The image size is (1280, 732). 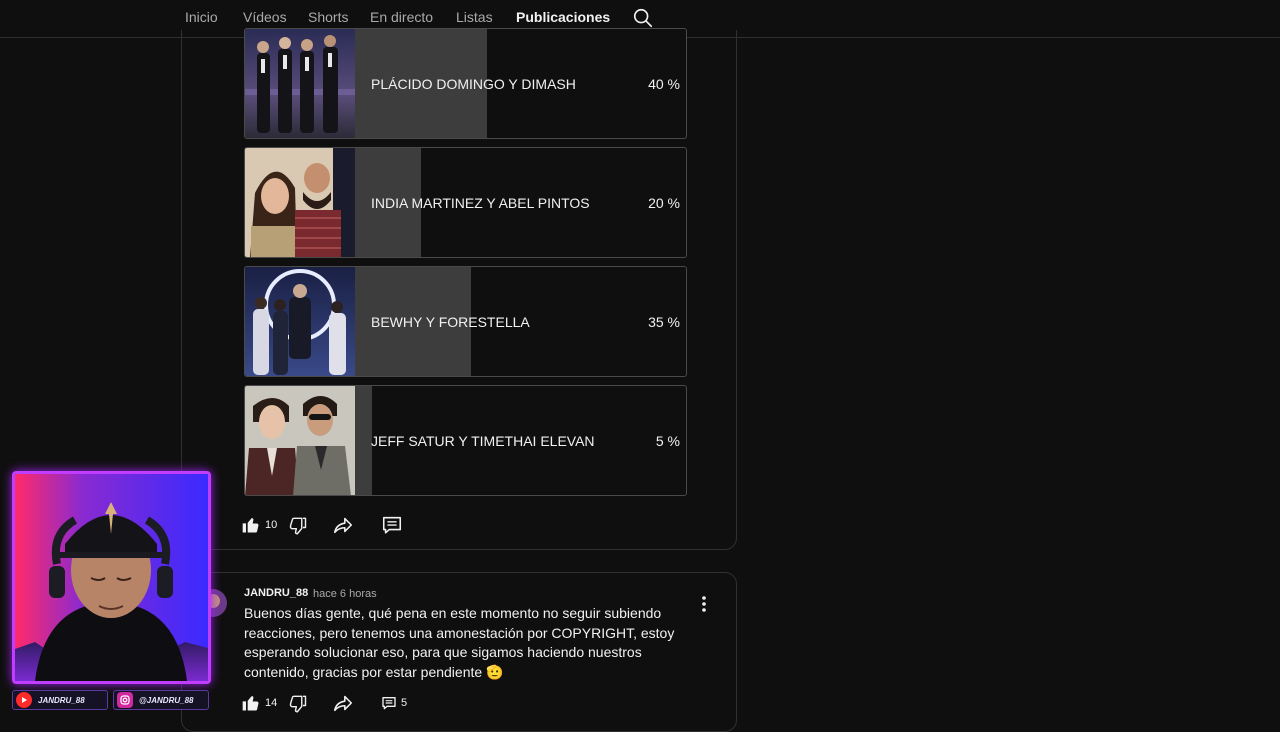 I want to click on poll-option-4: JEFF SATUR Y TIMETHAI ELEVAN 5 %, so click(x=465, y=440).